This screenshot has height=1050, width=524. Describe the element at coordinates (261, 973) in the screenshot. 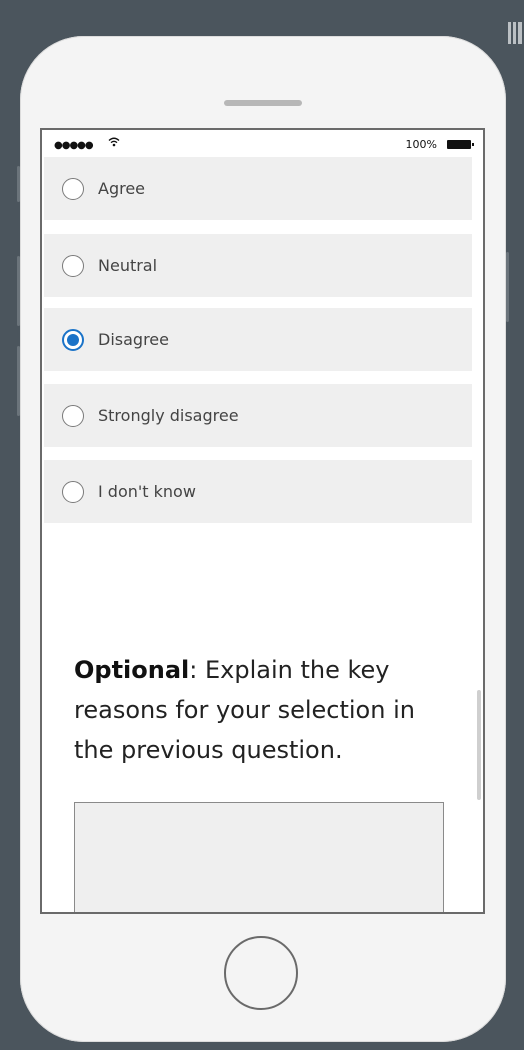

I see `home-button` at that location.